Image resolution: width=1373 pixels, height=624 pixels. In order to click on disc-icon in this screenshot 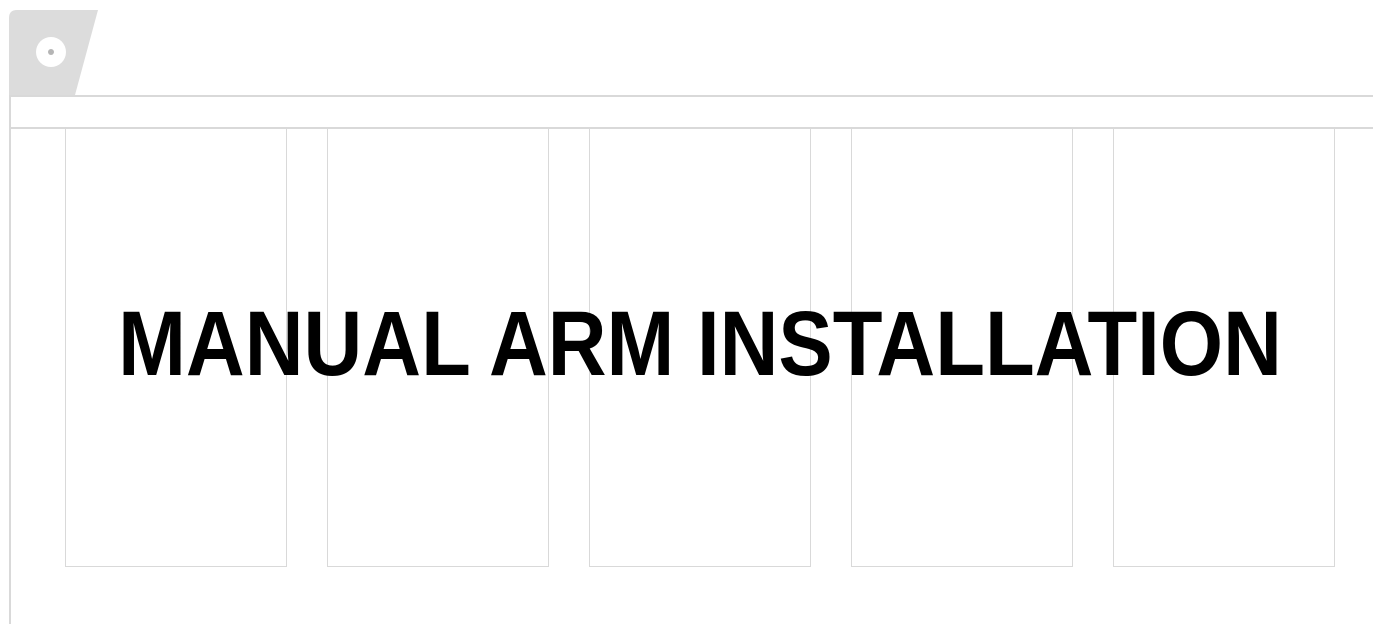, I will do `click(51, 52)`.